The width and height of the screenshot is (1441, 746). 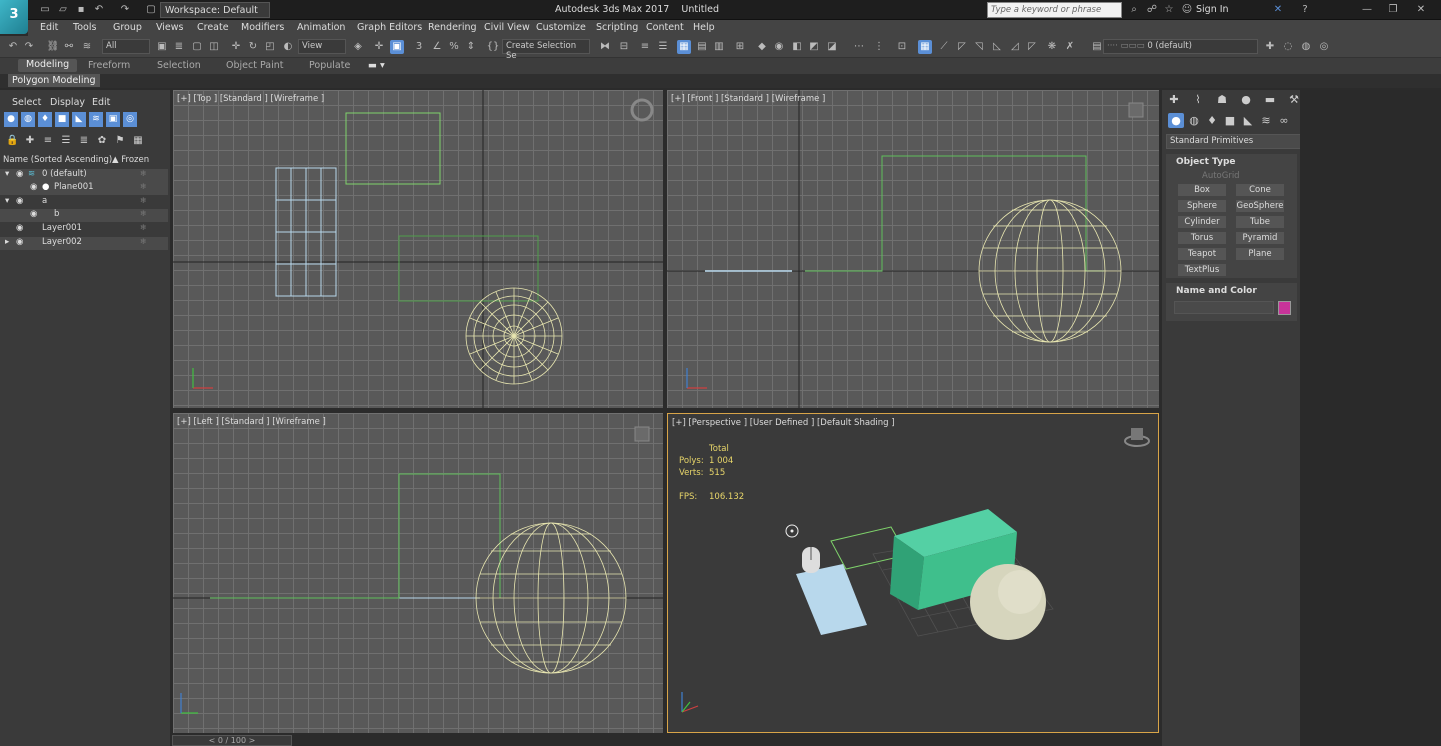 What do you see at coordinates (81, 9) in the screenshot?
I see `save-icon: ▪` at bounding box center [81, 9].